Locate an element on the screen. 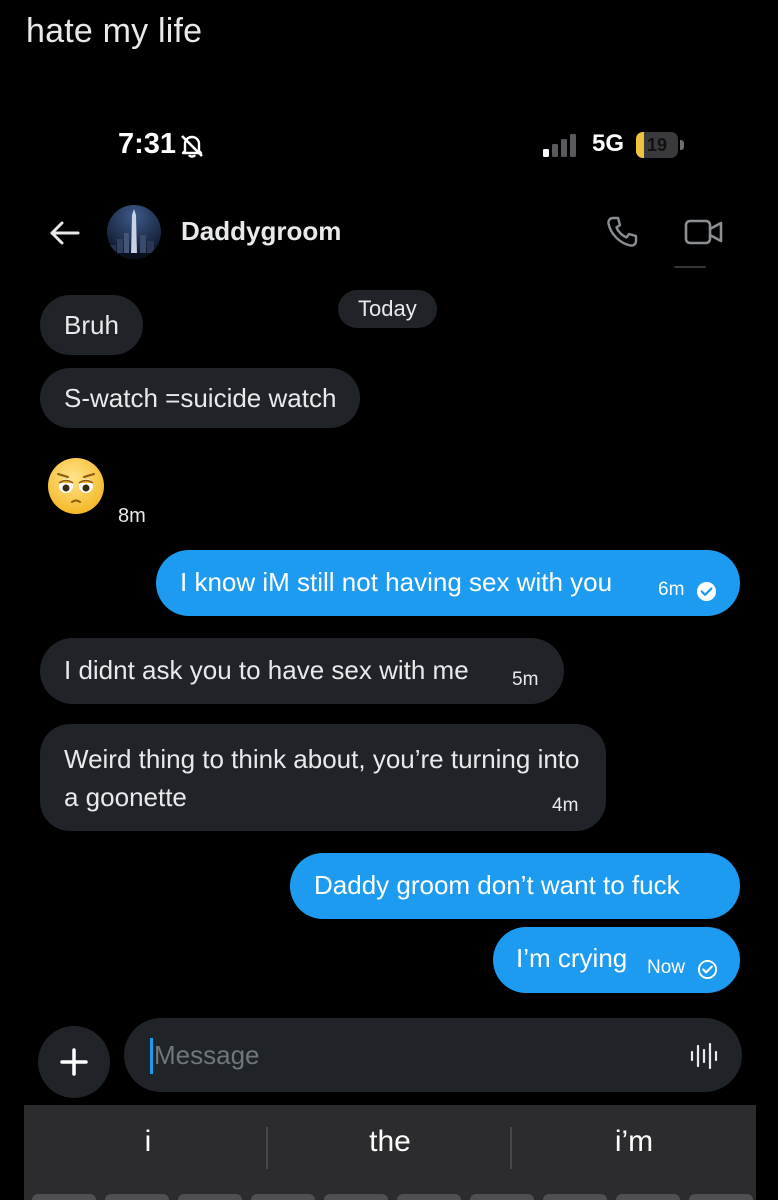  message-text: S-watch =suicide watch is located at coordinates (200, 398).